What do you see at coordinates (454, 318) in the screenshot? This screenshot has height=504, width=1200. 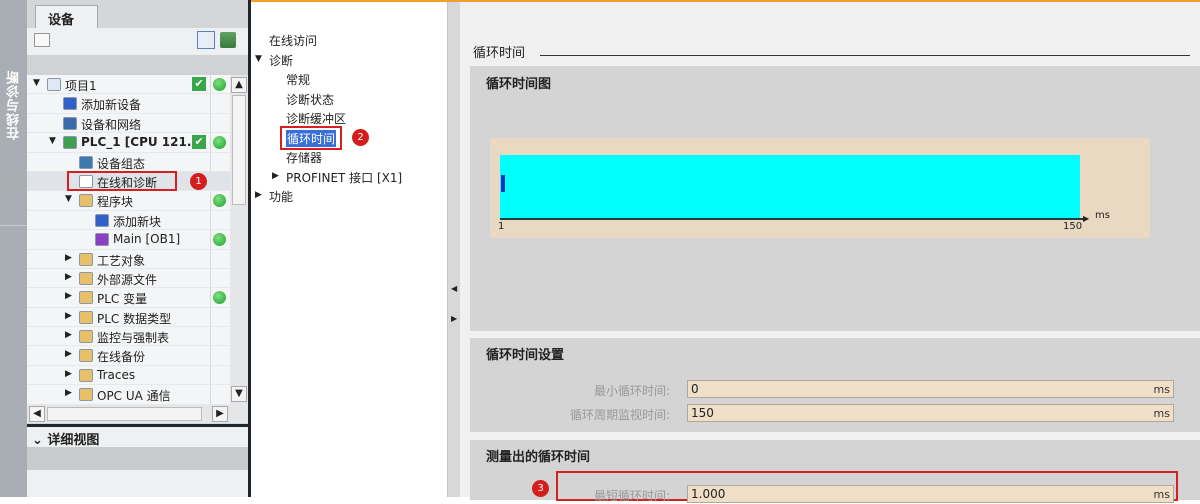 I see `expand-right-icon: ▶` at bounding box center [454, 318].